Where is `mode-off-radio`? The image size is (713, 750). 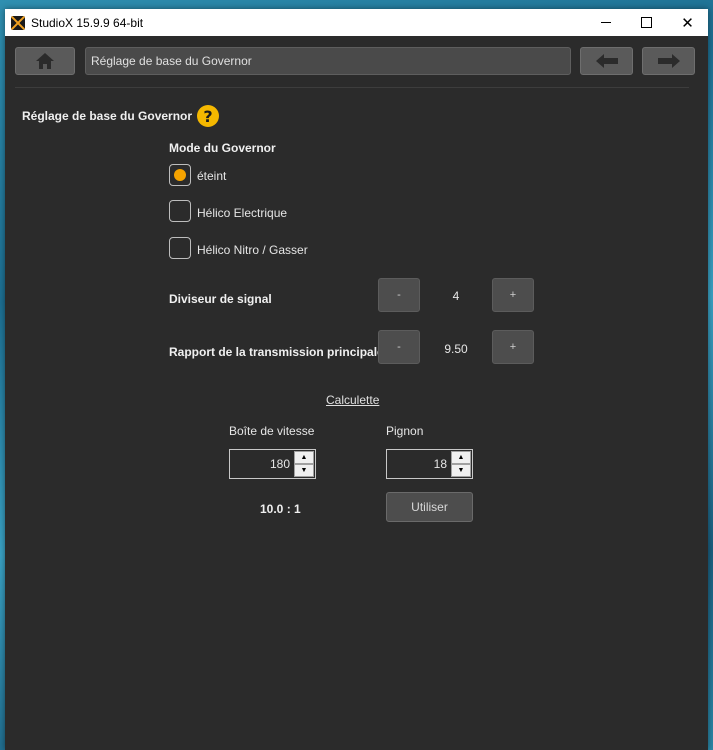 mode-off-radio is located at coordinates (180, 175).